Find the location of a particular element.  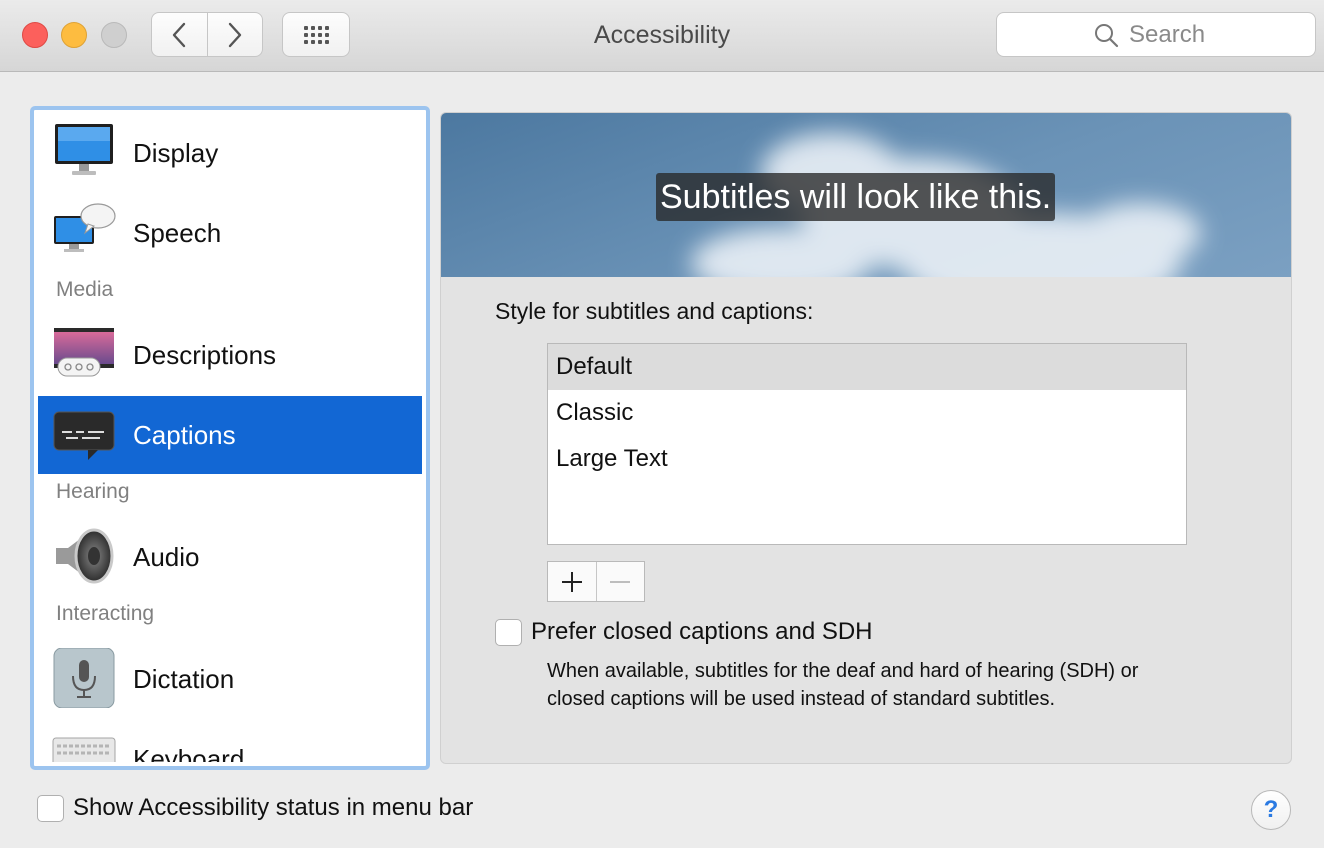

sidebar-section-hearing: Hearing is located at coordinates (93, 491).